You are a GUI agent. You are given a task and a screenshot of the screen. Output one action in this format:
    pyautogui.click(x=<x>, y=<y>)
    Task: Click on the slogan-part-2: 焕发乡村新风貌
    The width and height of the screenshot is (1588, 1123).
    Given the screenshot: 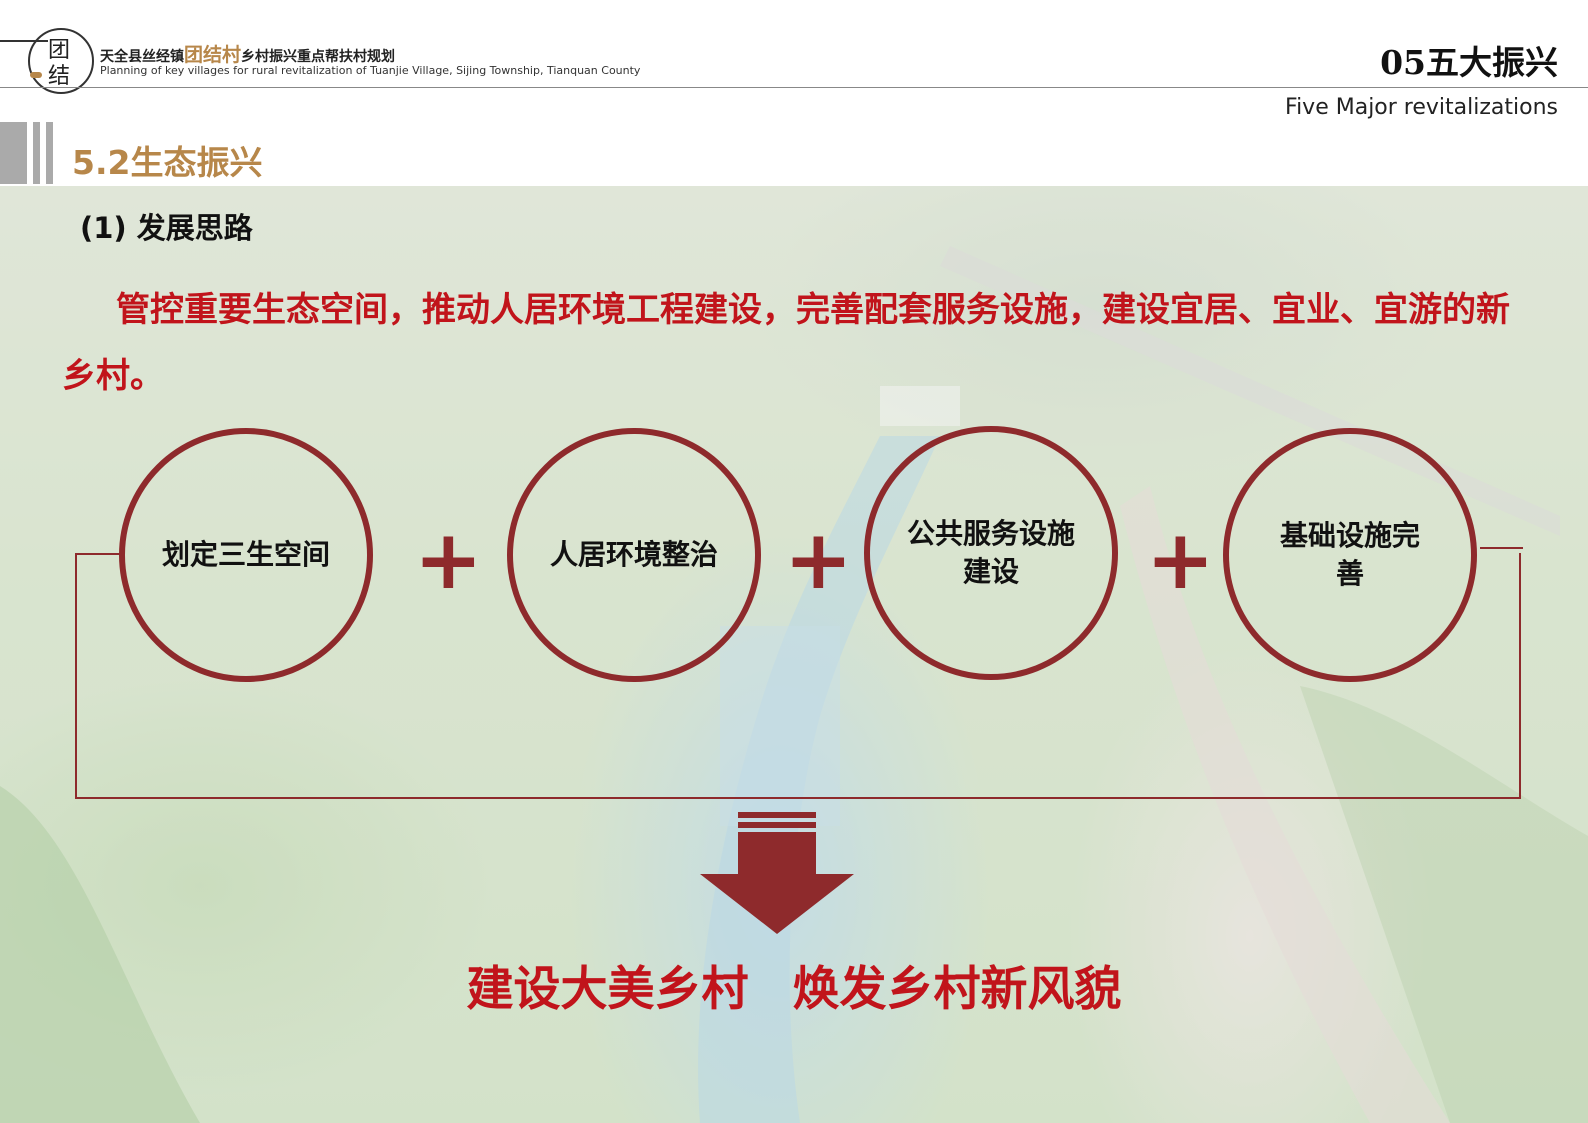 What is the action you would take?
    pyautogui.click(x=957, y=989)
    